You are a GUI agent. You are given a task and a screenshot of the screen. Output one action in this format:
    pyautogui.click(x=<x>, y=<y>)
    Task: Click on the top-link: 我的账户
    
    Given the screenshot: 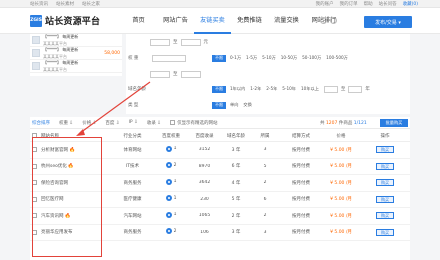 What is the action you would take?
    pyautogui.click(x=325, y=4)
    